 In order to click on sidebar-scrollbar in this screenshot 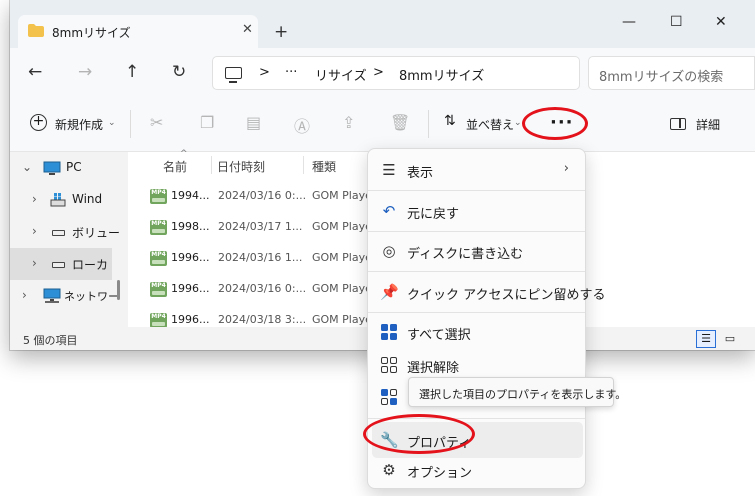, I will do `click(118, 239)`.